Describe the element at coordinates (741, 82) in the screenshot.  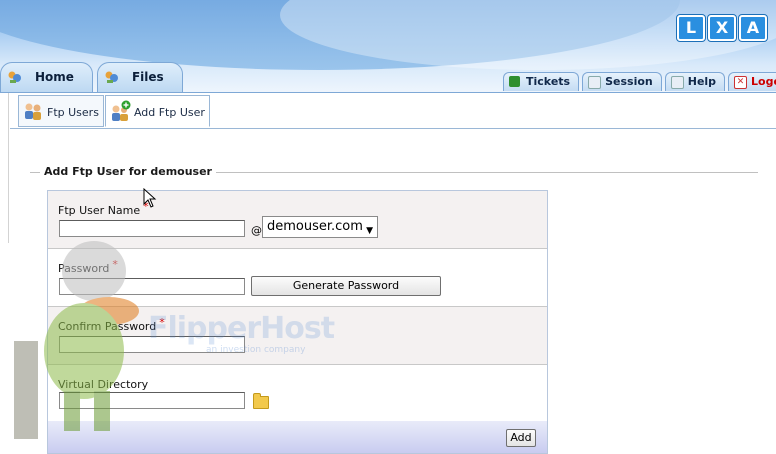
I see `close-icon: ✕` at that location.